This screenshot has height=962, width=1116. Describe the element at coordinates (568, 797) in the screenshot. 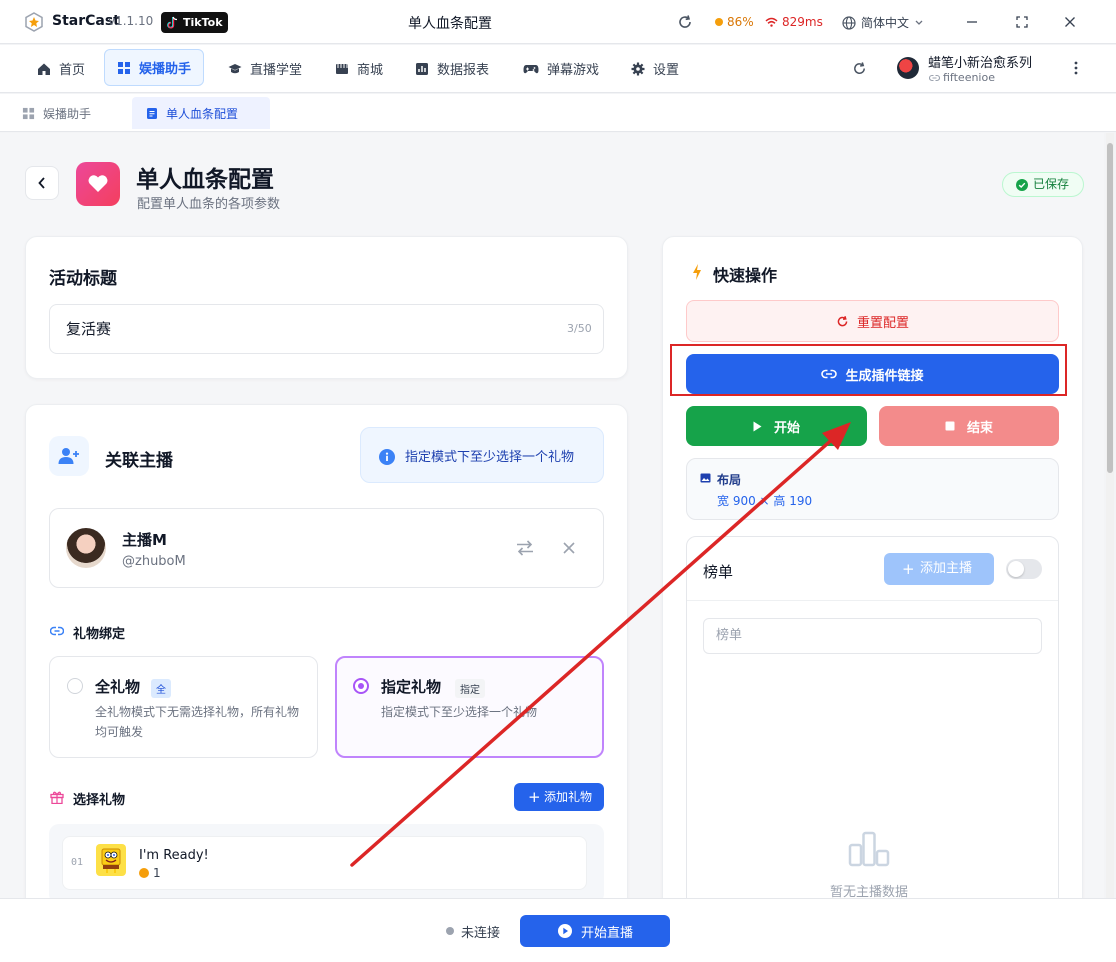

I see `add-gift-label: 添加礼物` at that location.